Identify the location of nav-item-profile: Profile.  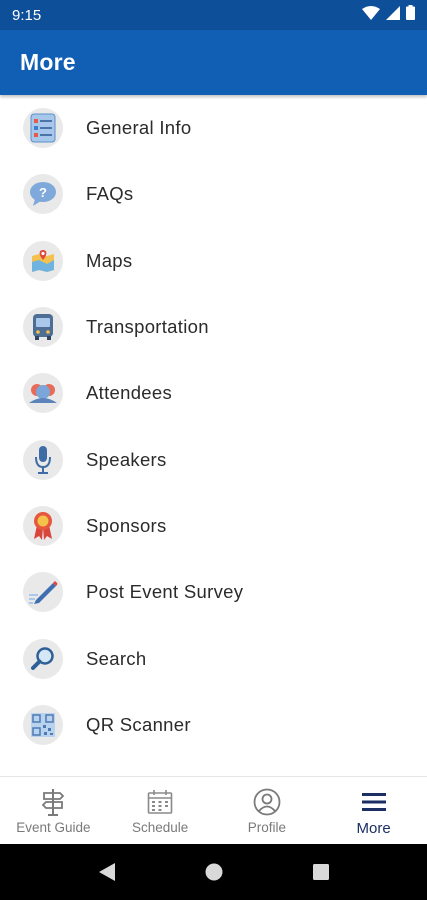
(267, 810).